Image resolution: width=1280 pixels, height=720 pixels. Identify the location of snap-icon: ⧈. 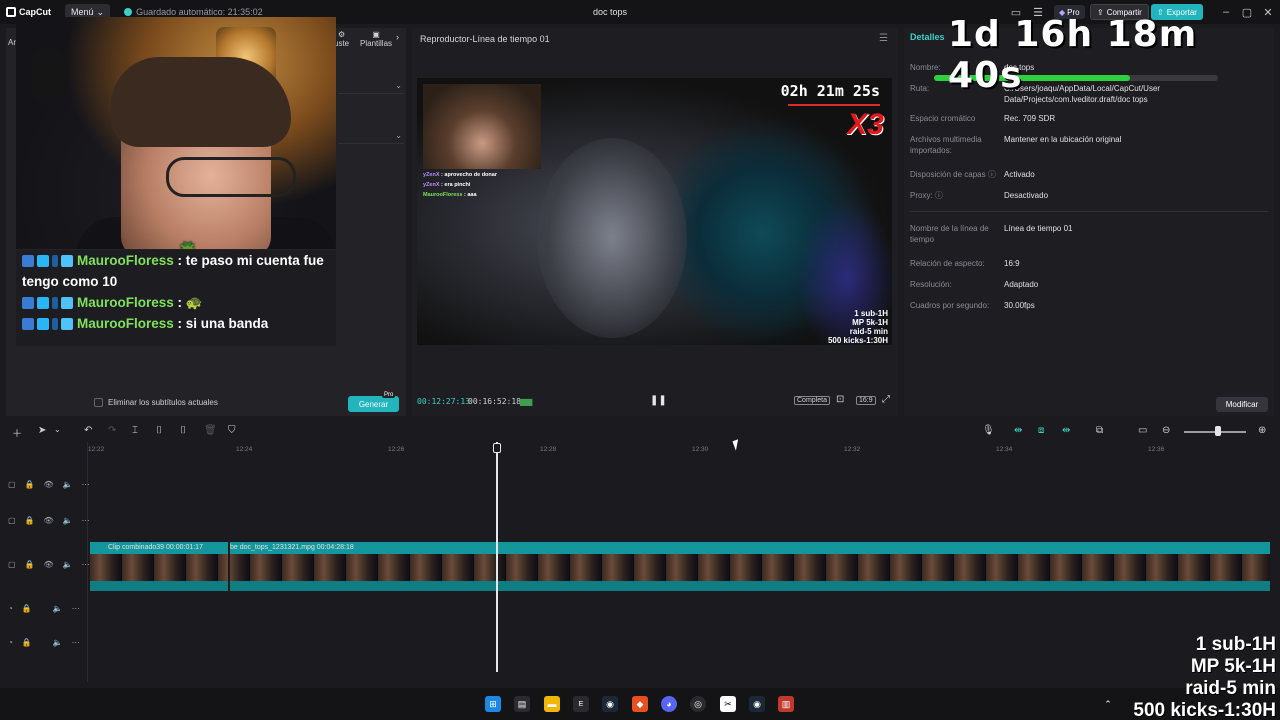
(1041, 430).